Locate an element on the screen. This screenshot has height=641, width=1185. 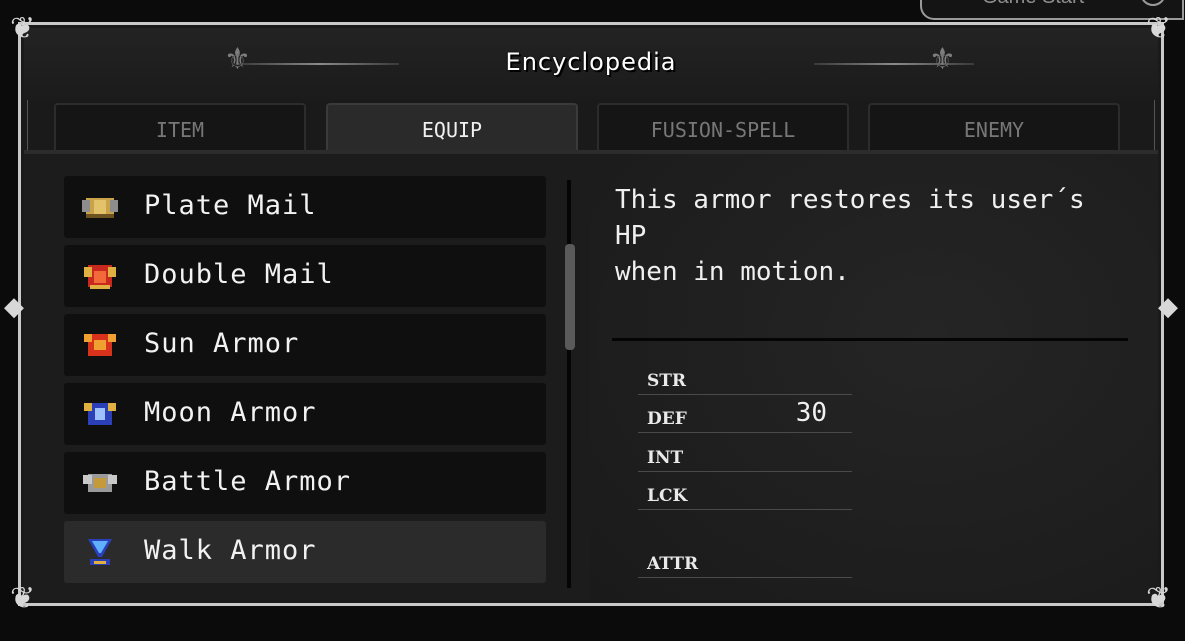
tab-enemy-label: ENEMY is located at coordinates (994, 130).